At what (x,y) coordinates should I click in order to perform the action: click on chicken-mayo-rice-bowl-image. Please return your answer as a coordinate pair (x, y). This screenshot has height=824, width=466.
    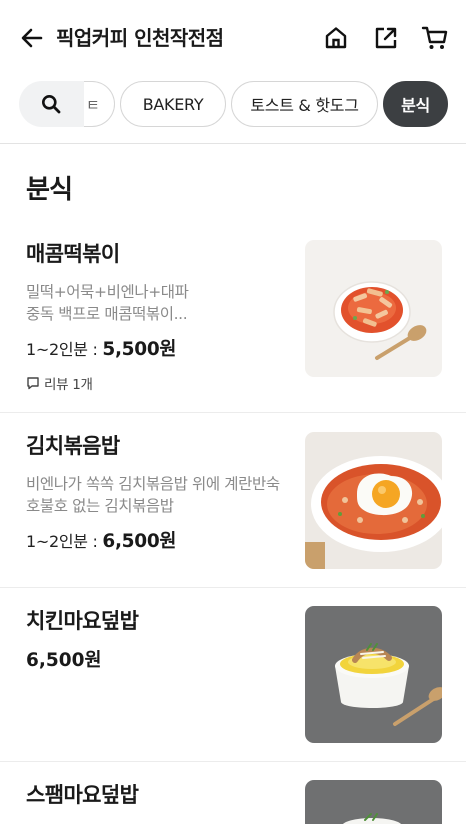
    Looking at the image, I should click on (373, 674).